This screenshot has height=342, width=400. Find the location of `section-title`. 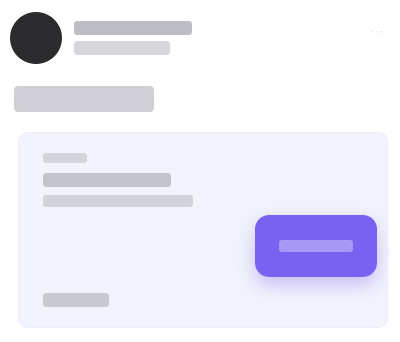

section-title is located at coordinates (84, 99).